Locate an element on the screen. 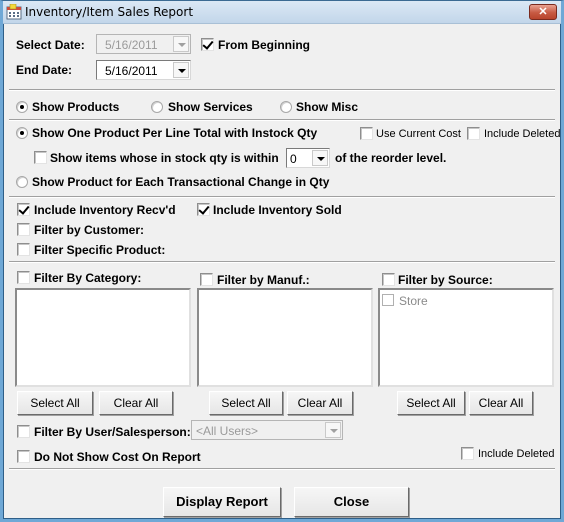  transactional-radio is located at coordinates (22, 182).